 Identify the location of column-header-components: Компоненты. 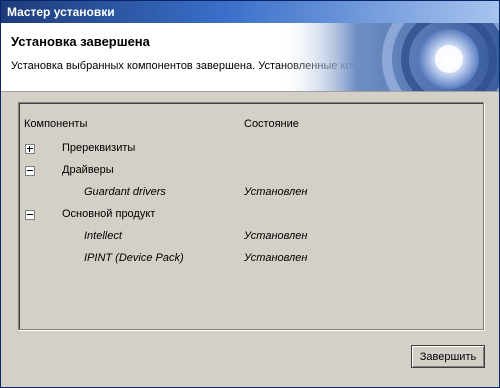
(56, 124).